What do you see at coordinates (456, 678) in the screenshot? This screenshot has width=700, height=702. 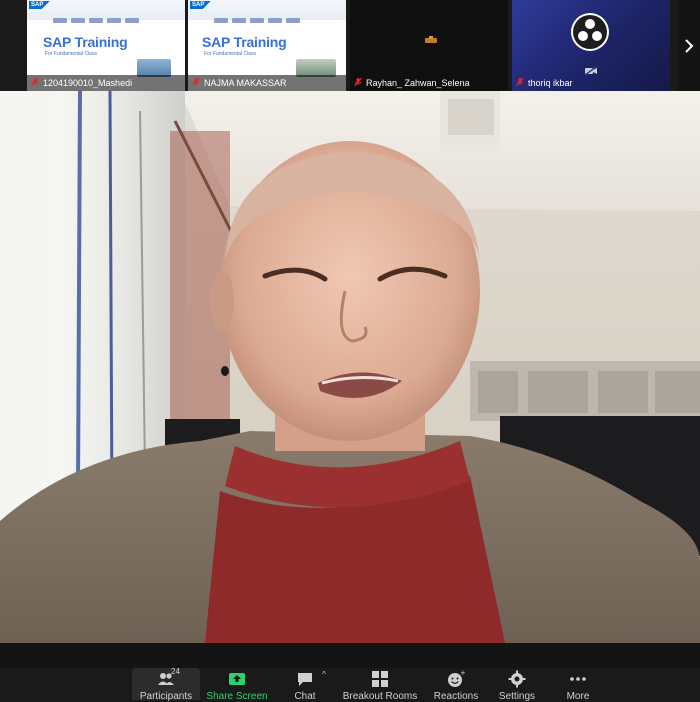 I see `reactions-icon: +` at bounding box center [456, 678].